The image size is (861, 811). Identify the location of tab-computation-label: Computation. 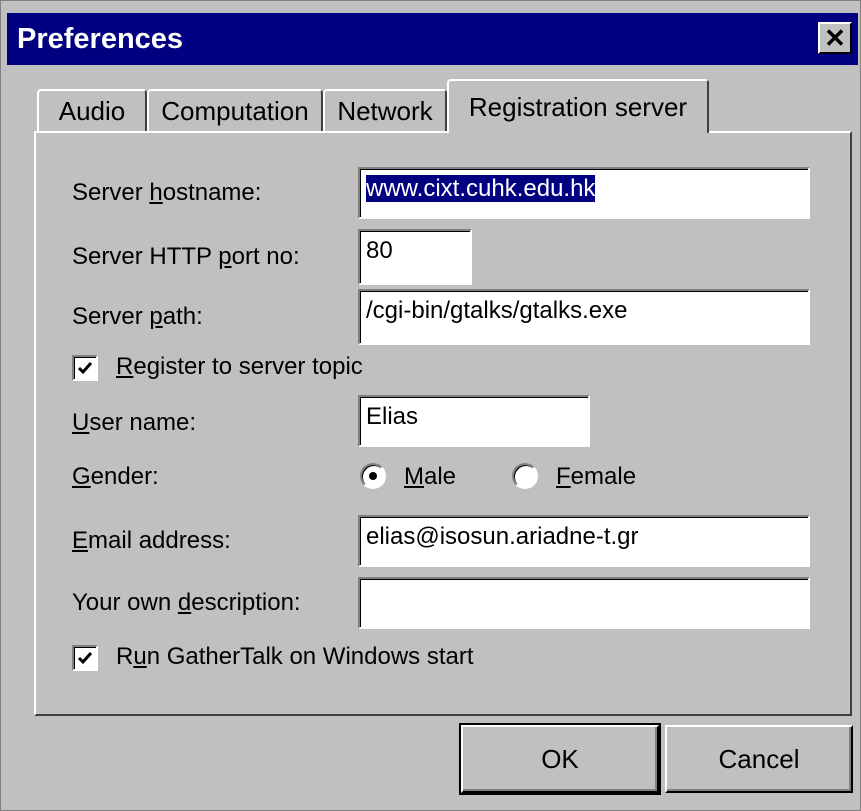
(235, 110).